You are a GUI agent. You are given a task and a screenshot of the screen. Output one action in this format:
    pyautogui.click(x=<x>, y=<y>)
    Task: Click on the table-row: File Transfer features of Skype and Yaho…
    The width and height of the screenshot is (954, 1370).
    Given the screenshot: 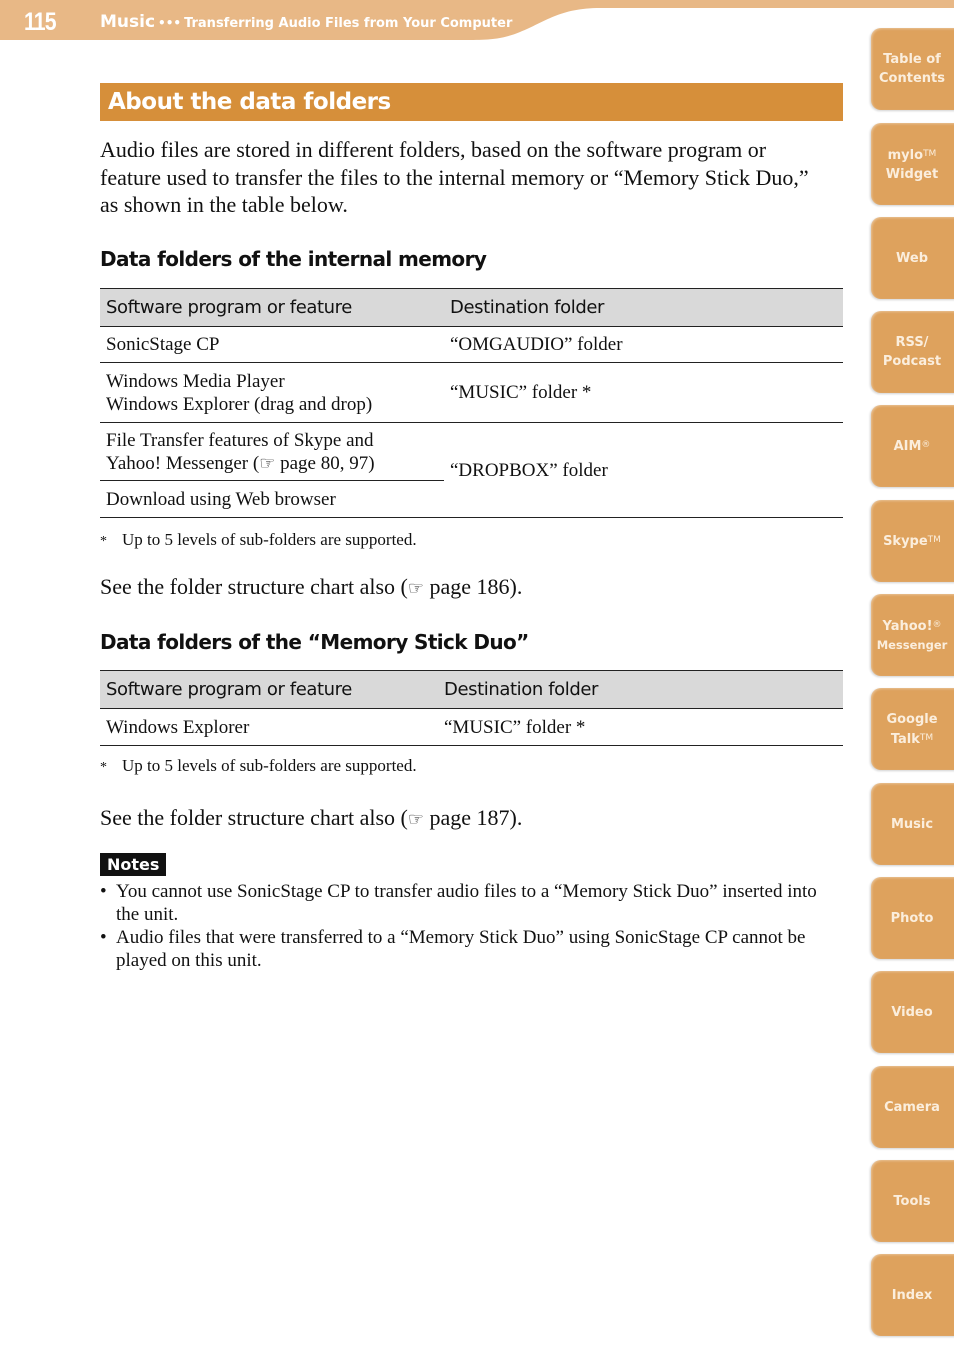 What is the action you would take?
    pyautogui.click(x=471, y=470)
    